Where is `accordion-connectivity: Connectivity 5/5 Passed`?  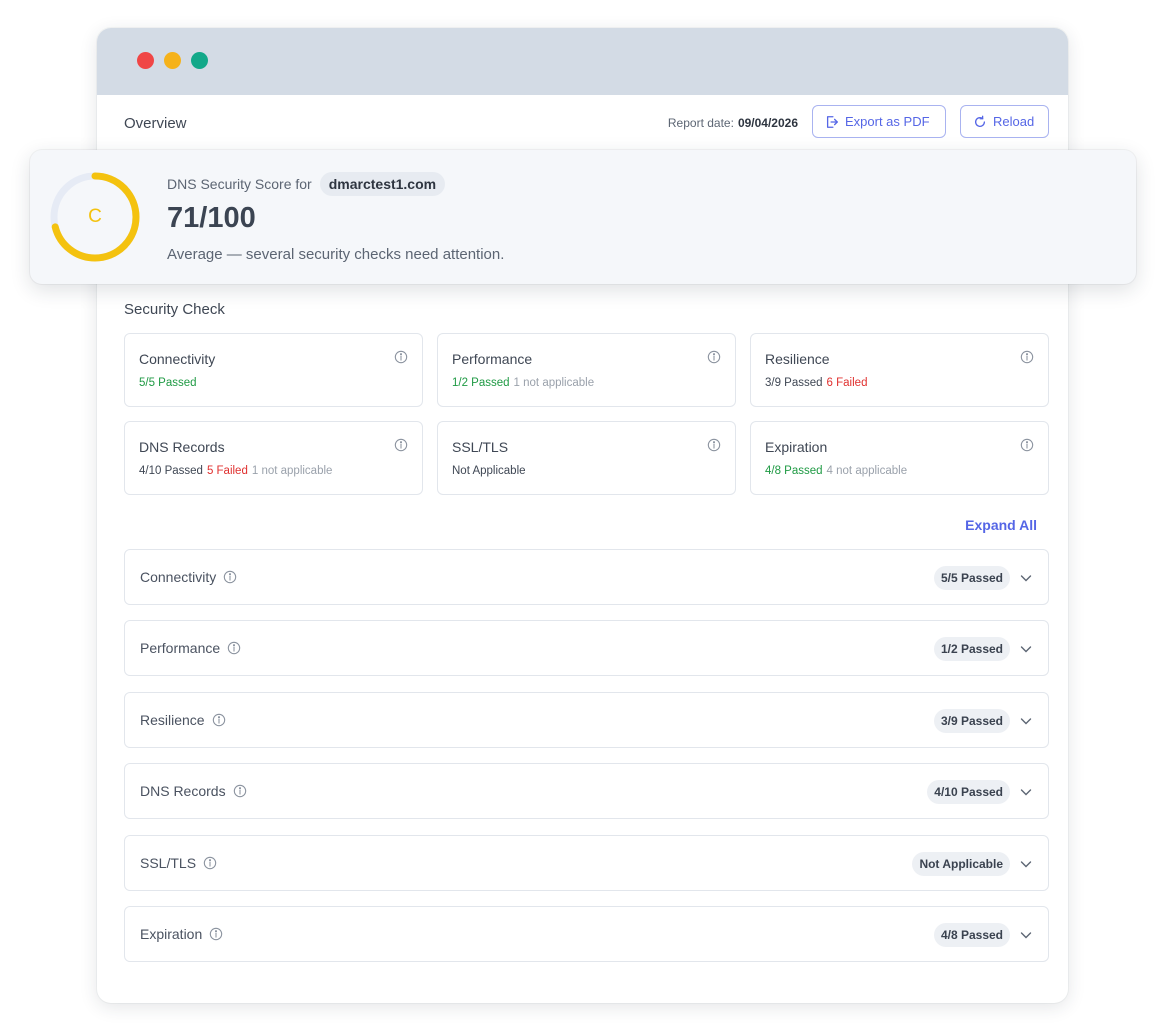 accordion-connectivity: Connectivity 5/5 Passed is located at coordinates (586, 577).